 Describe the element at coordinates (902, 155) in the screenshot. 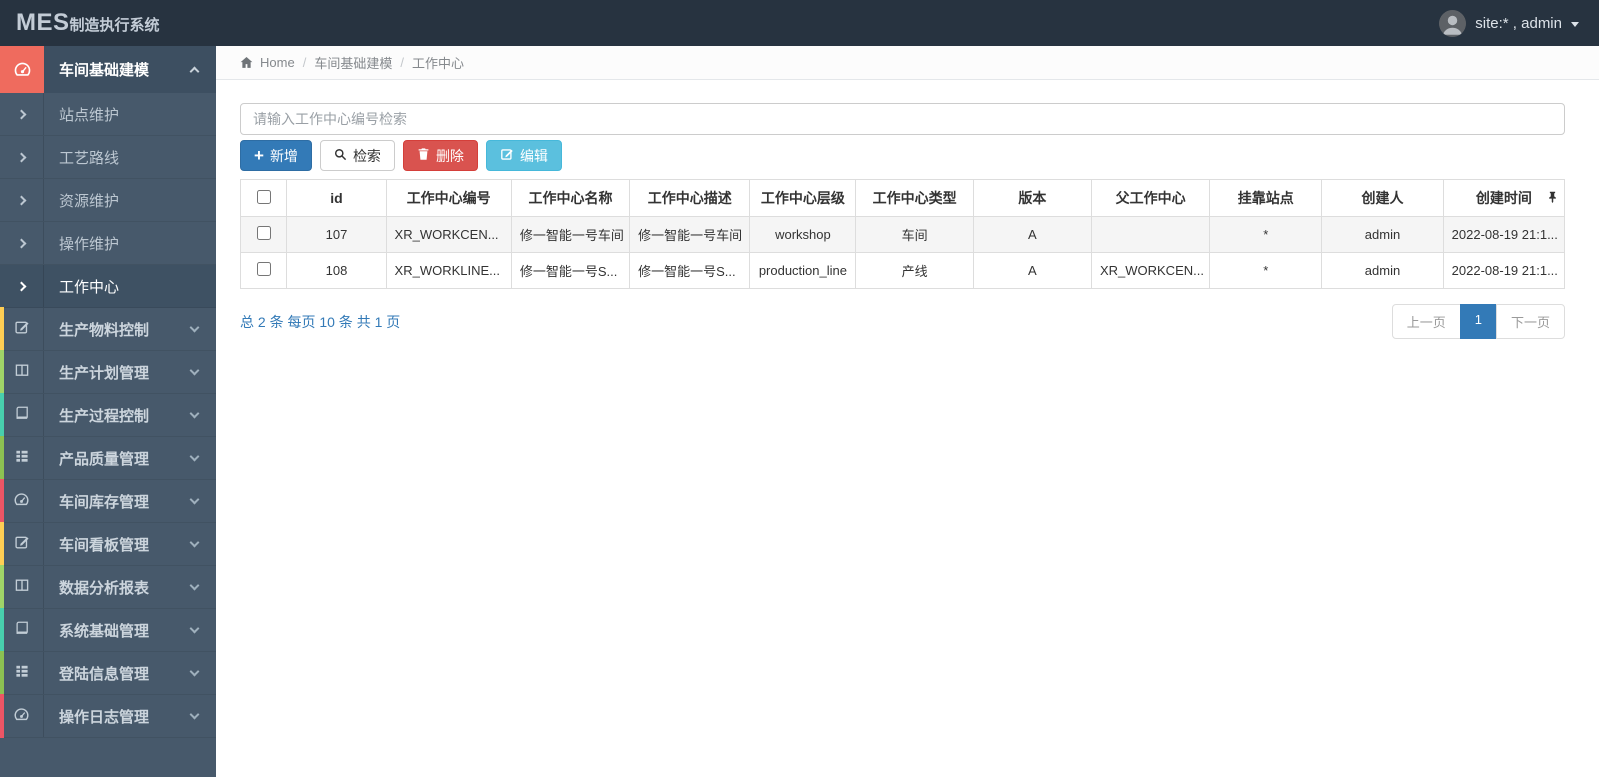

I see `toolbar: + 新增 检索 删除 编辑` at that location.